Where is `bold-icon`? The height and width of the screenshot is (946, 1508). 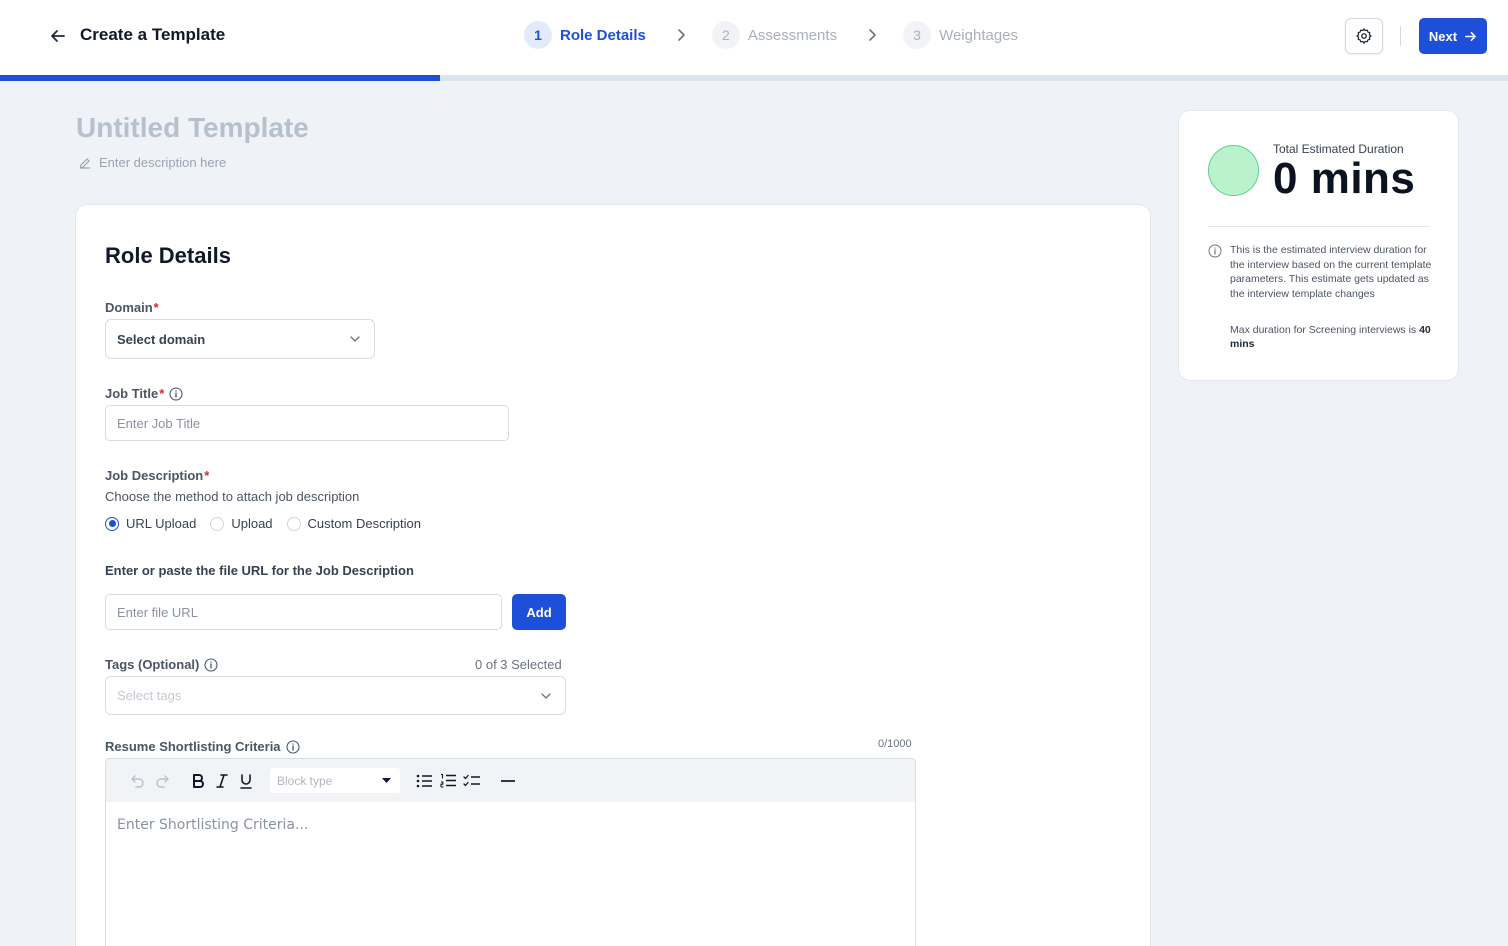 bold-icon is located at coordinates (198, 780).